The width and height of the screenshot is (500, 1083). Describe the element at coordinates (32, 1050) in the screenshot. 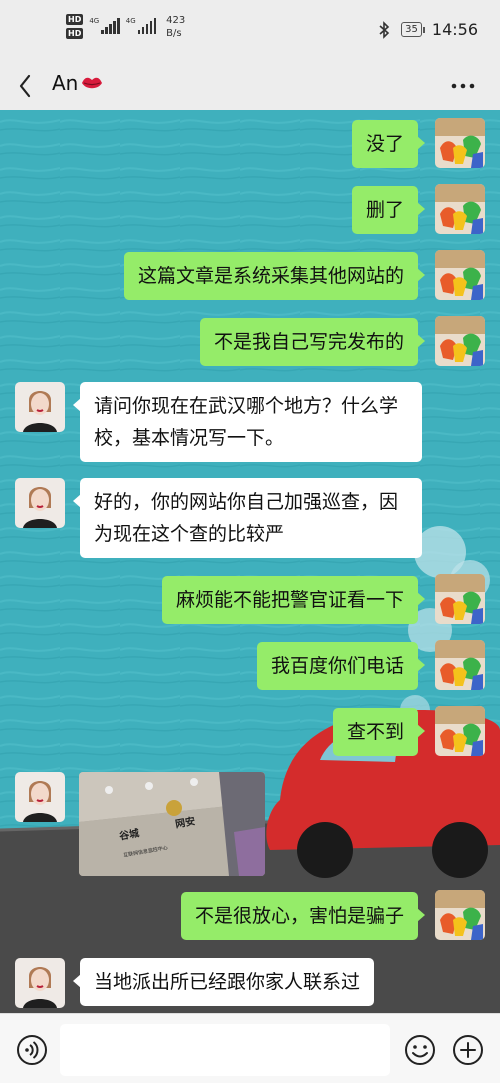

I see `voice-icon` at that location.